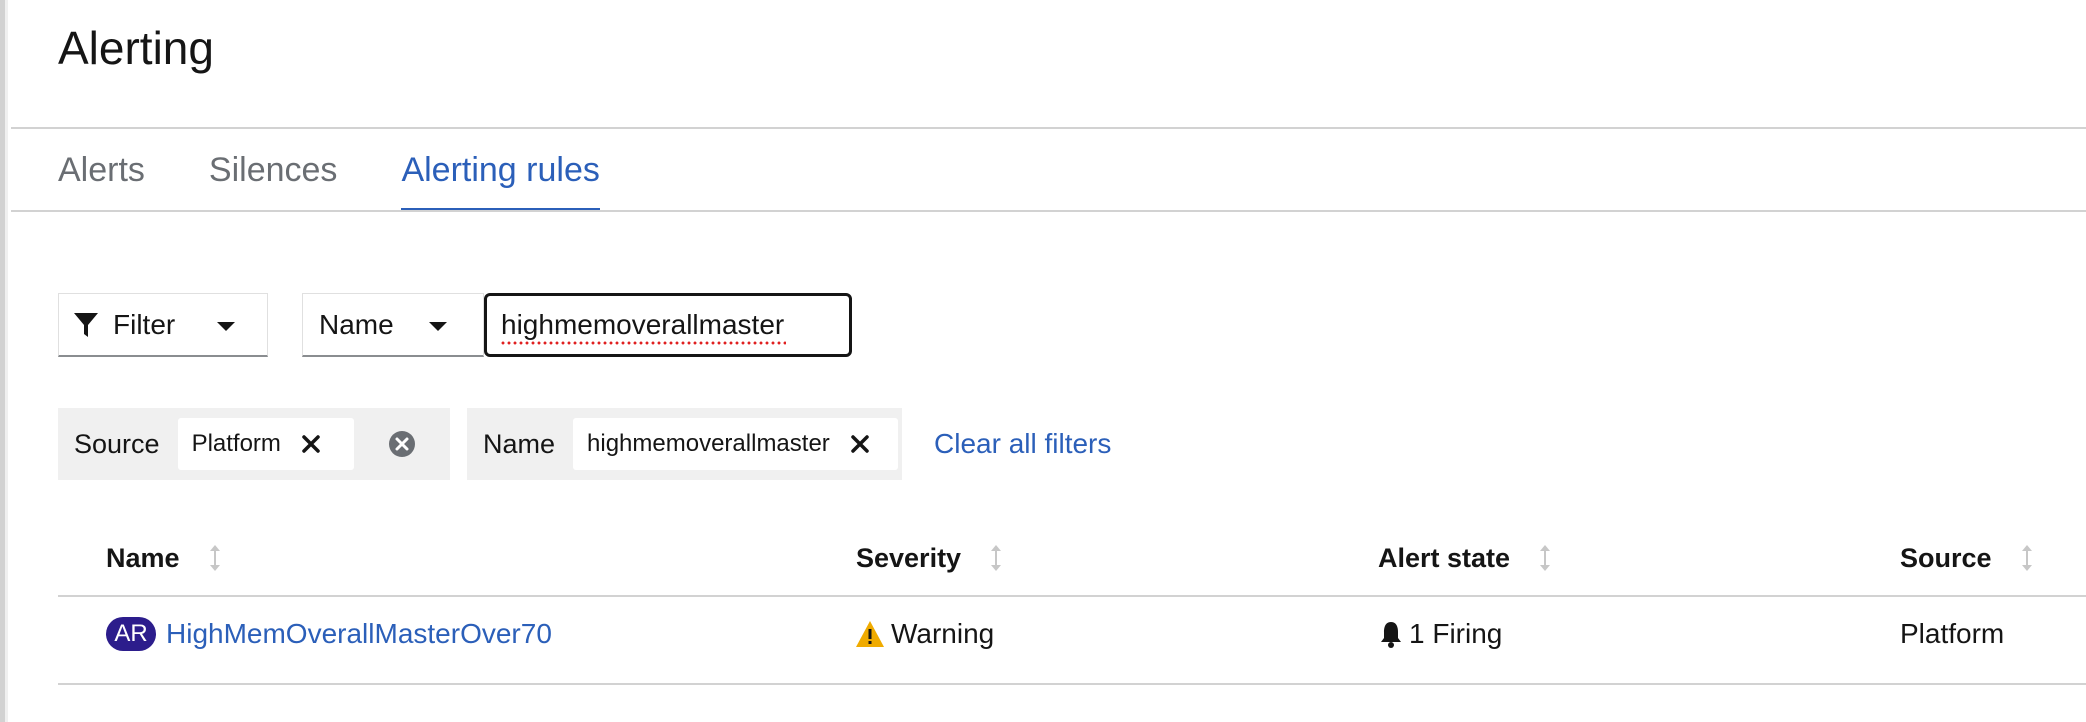  I want to click on column-header-name: Name, so click(164, 558).